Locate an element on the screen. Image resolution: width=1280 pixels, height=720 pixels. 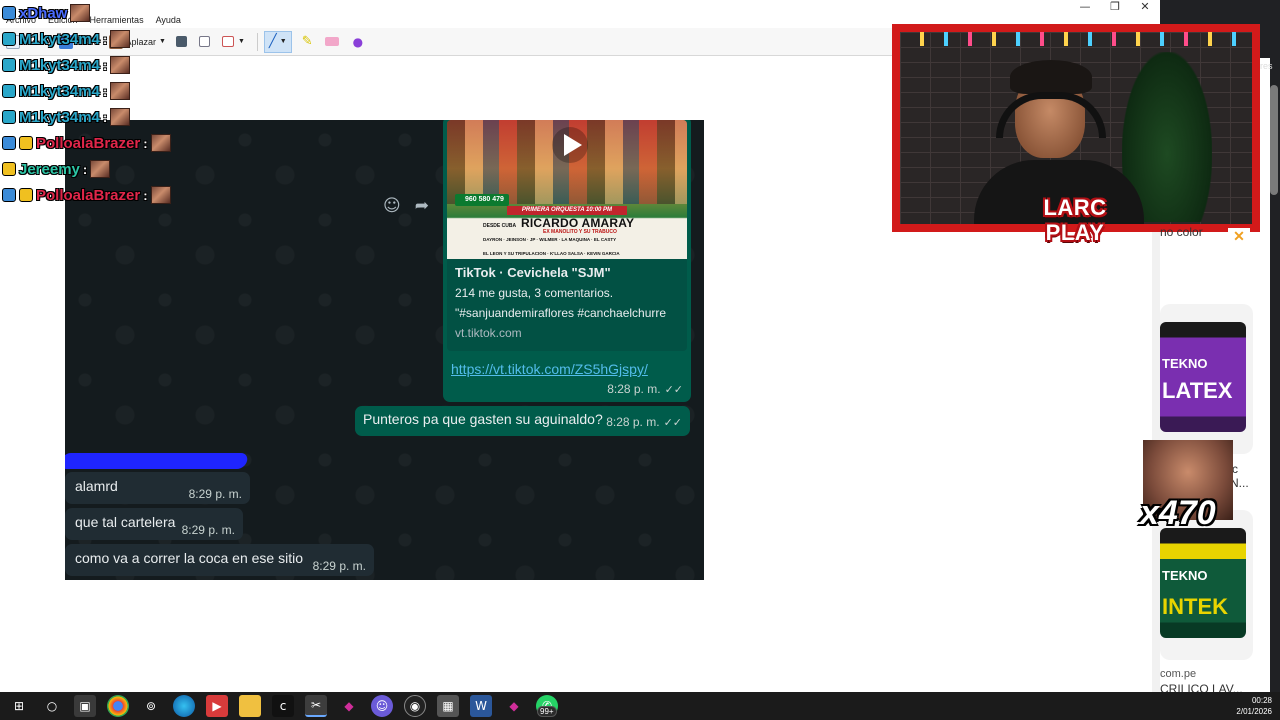
game-bar-icon: ⊚ is located at coordinates (151, 706).